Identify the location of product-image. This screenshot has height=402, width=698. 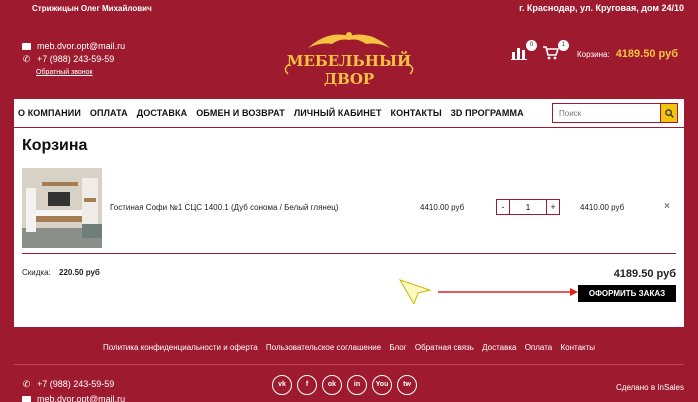
(62, 208).